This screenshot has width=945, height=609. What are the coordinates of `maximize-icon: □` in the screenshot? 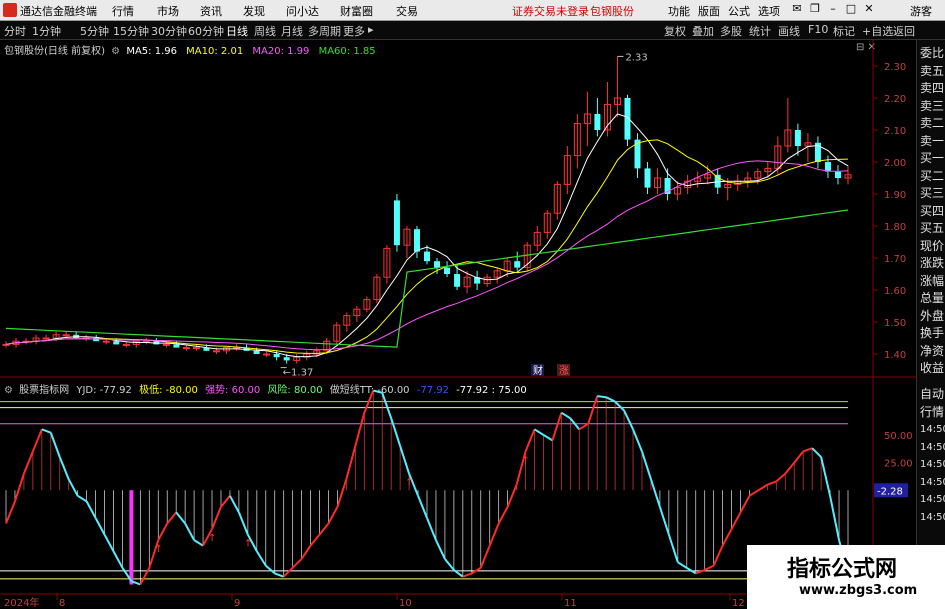 It's located at (851, 9).